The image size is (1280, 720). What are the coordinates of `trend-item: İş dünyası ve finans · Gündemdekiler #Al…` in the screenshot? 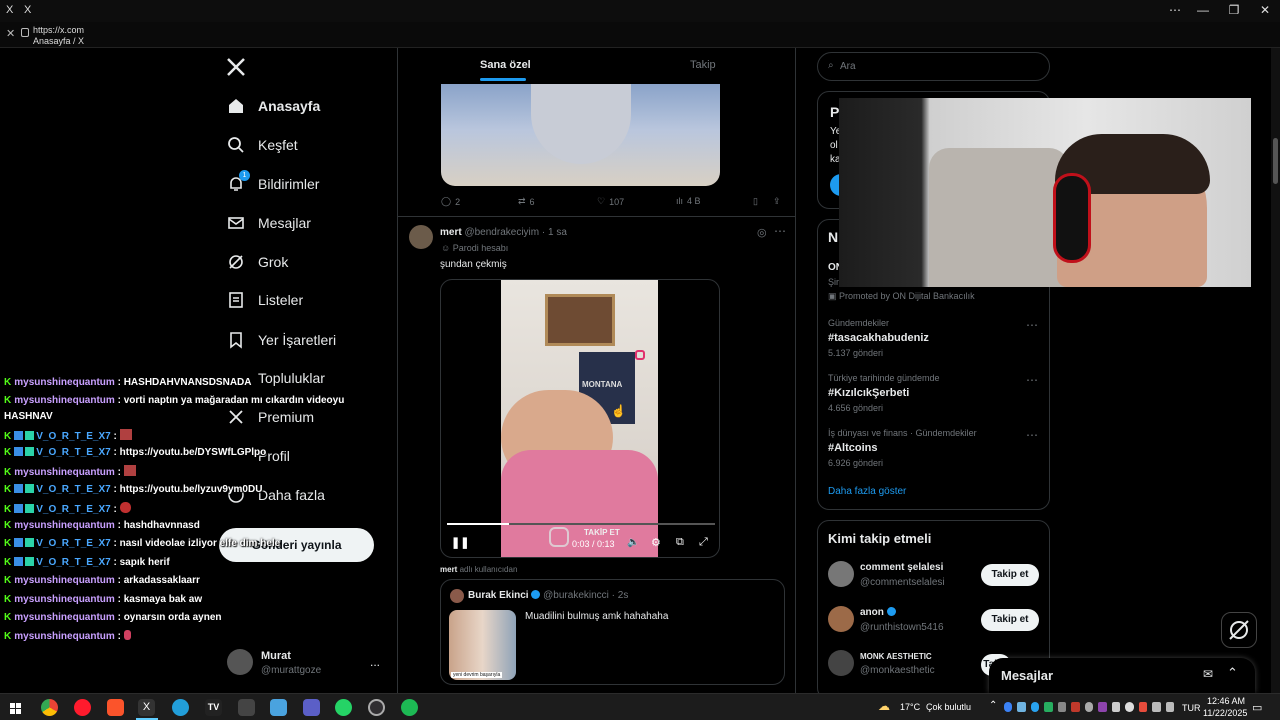 It's located at (902, 448).